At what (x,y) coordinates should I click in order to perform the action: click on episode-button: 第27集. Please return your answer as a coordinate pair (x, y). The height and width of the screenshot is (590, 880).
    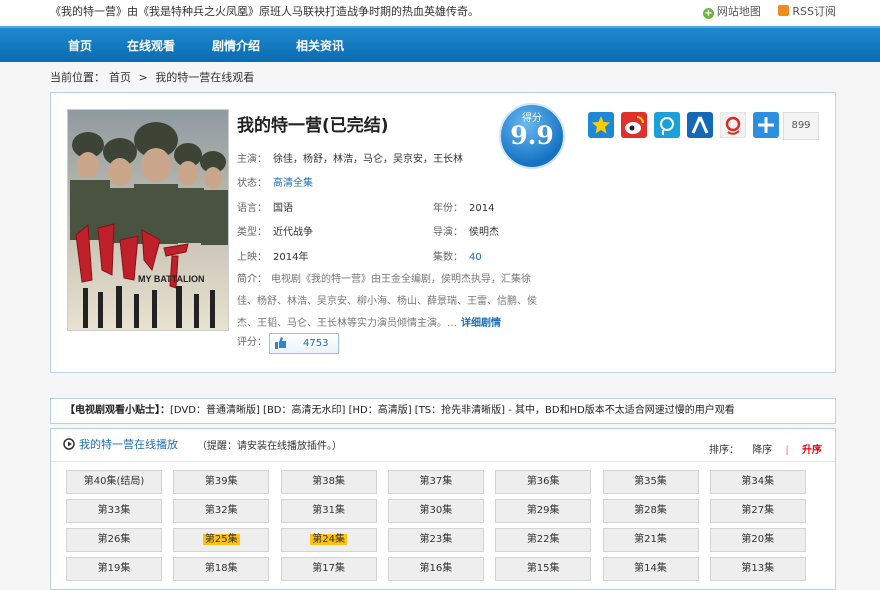
    Looking at the image, I should click on (757, 511).